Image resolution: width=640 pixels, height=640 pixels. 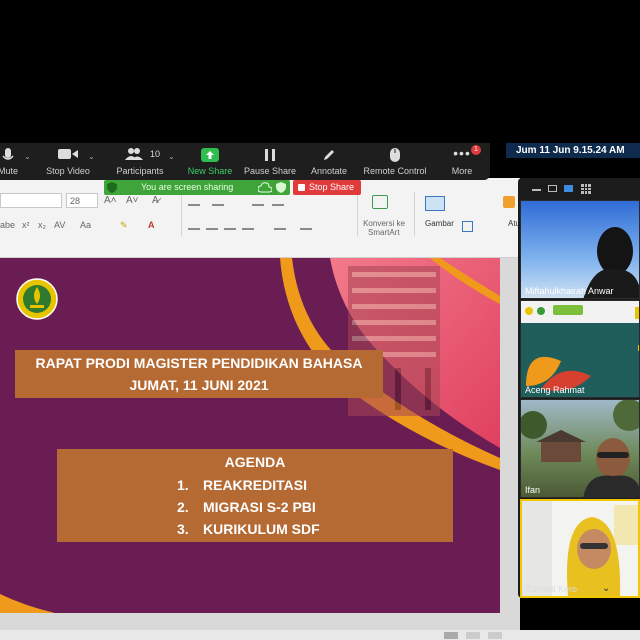 I want to click on justify-icon, so click(x=248, y=225).